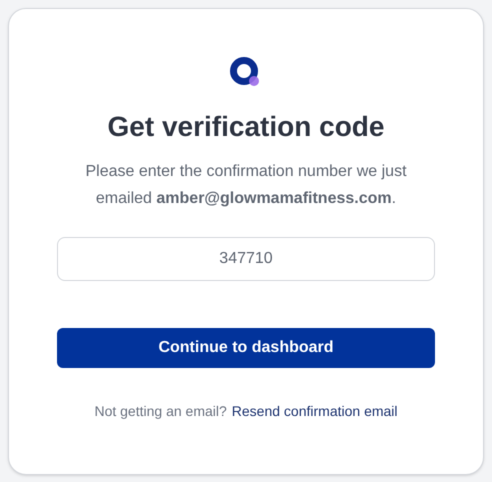 Image resolution: width=492 pixels, height=482 pixels. What do you see at coordinates (160, 411) in the screenshot?
I see `footer-text: Not getting an email?` at bounding box center [160, 411].